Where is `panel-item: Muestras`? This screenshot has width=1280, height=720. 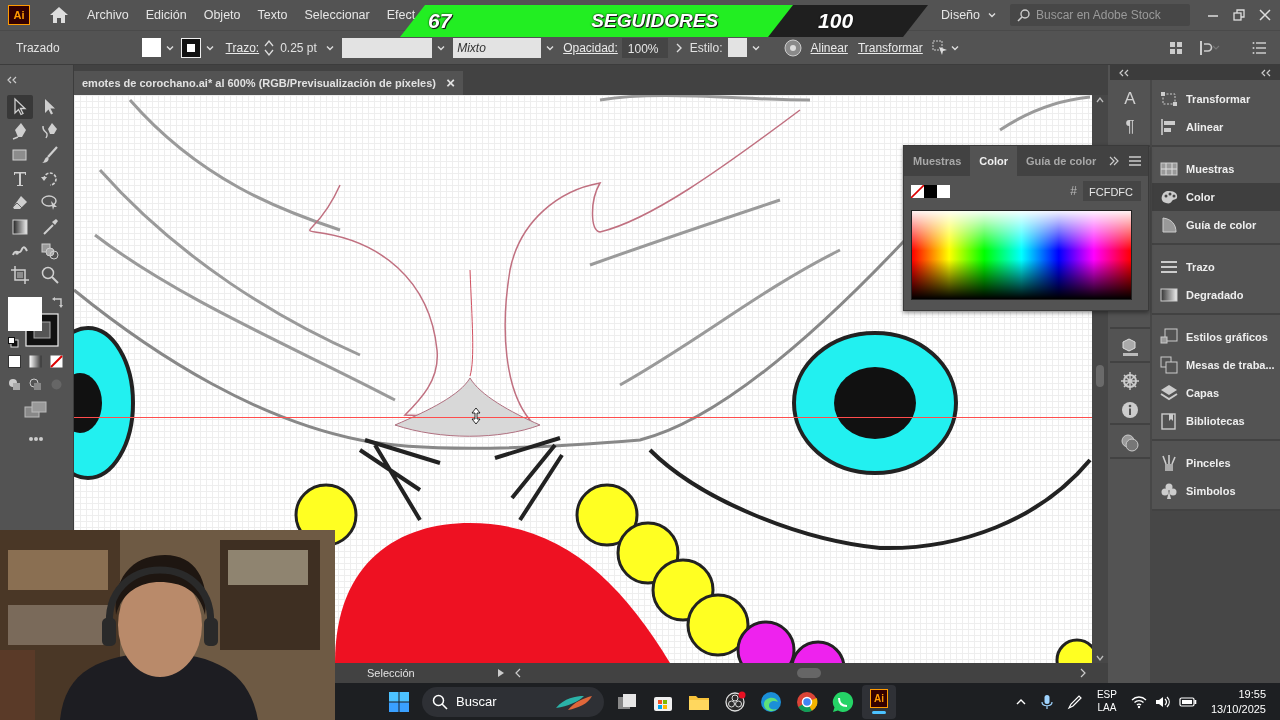 panel-item: Muestras is located at coordinates (1216, 169).